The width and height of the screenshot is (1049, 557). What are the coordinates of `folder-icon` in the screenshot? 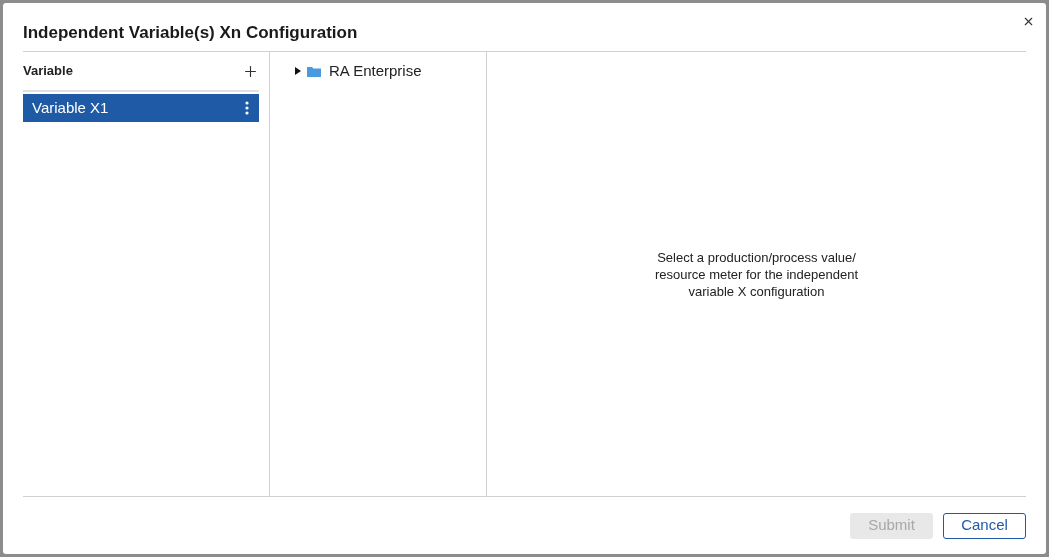 It's located at (314, 71).